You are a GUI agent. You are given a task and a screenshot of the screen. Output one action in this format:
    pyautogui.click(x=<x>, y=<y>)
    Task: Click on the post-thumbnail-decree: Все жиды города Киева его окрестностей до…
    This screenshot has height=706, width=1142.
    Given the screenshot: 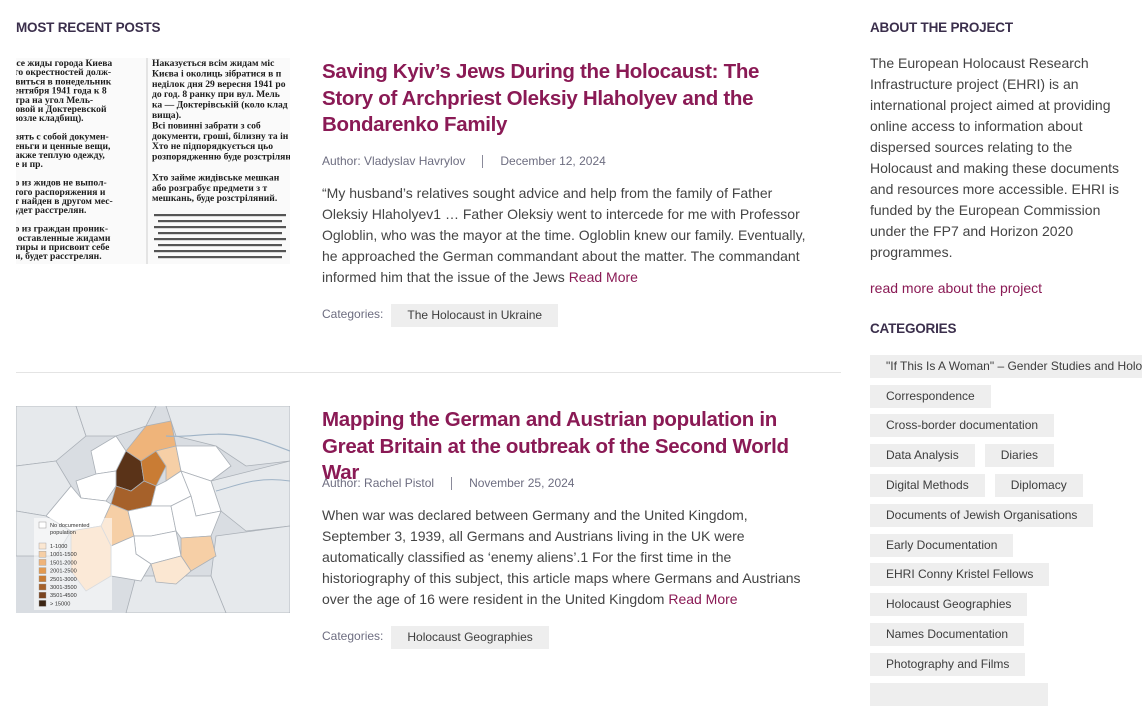 What is the action you would take?
    pyautogui.click(x=153, y=161)
    